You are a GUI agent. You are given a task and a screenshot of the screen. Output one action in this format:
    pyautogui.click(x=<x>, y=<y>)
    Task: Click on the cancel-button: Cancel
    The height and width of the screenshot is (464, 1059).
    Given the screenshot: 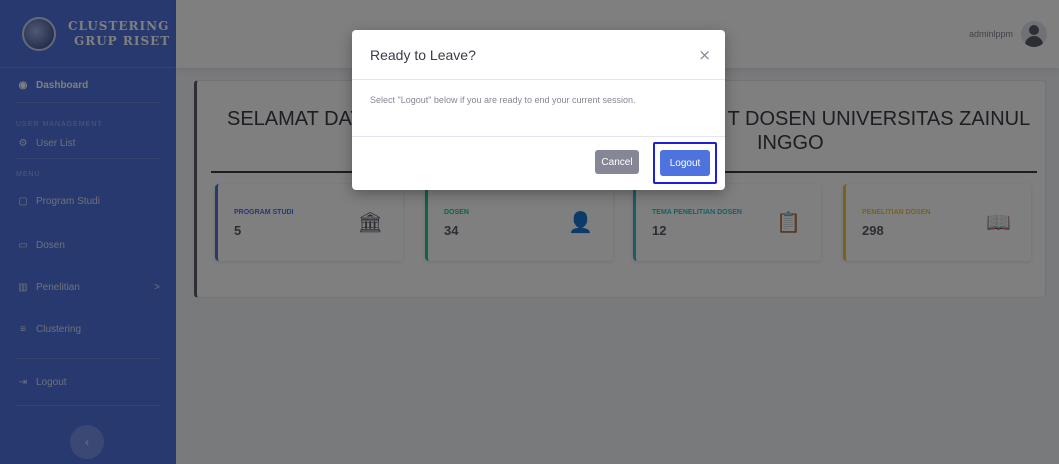 What is the action you would take?
    pyautogui.click(x=617, y=162)
    